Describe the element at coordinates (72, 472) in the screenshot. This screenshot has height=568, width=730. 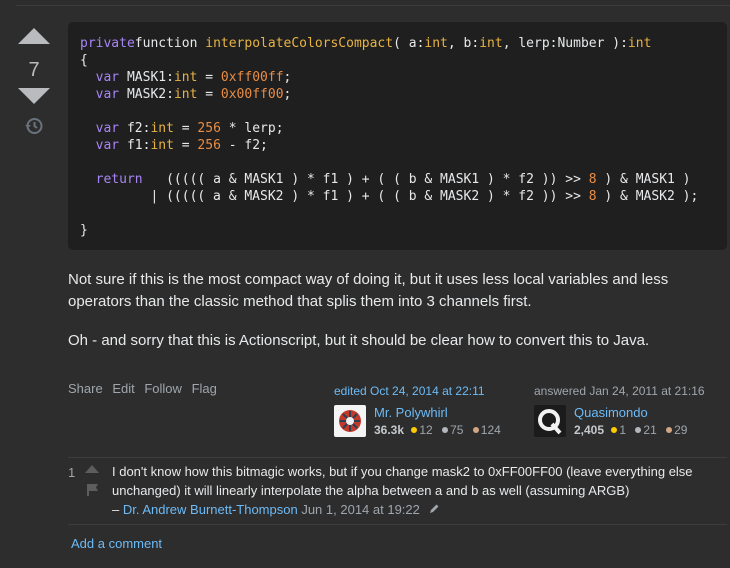
I see `comment-score: 1` at that location.